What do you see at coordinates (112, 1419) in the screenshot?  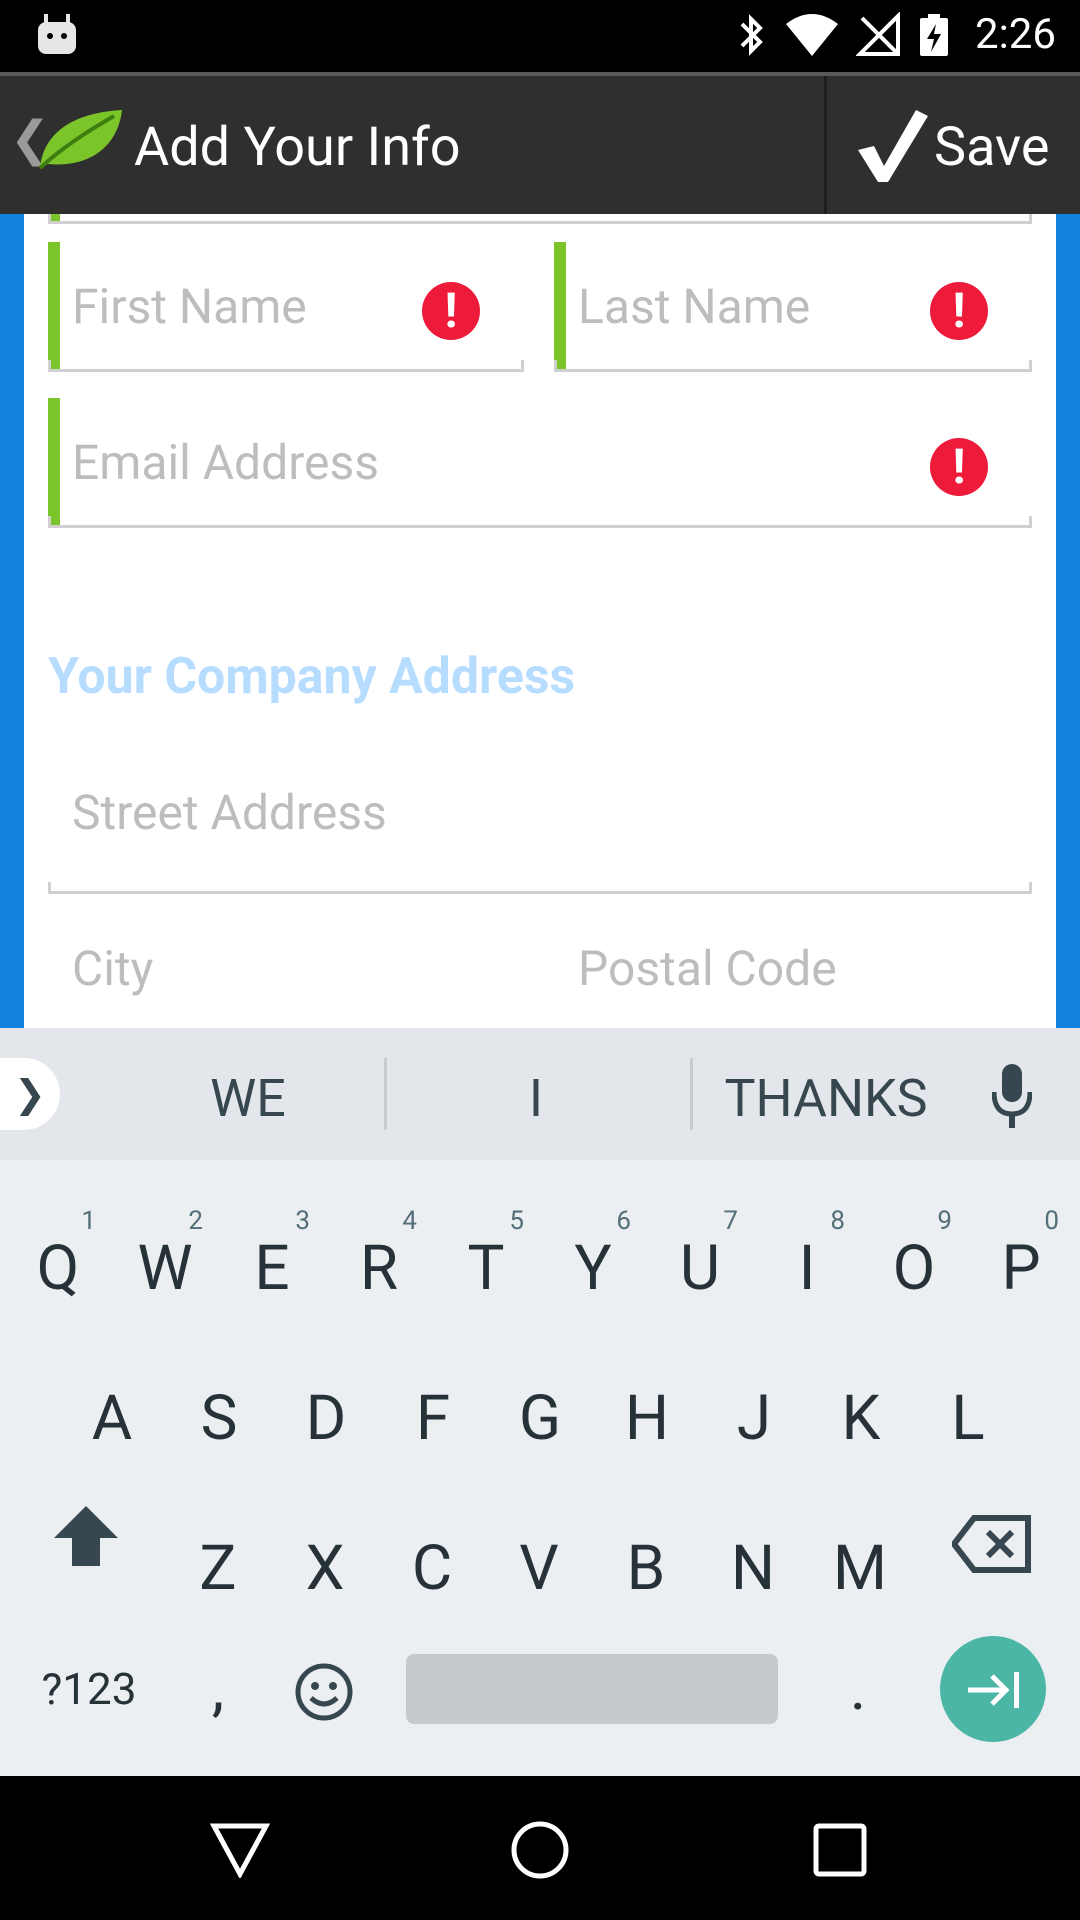 I see `key-a: A` at bounding box center [112, 1419].